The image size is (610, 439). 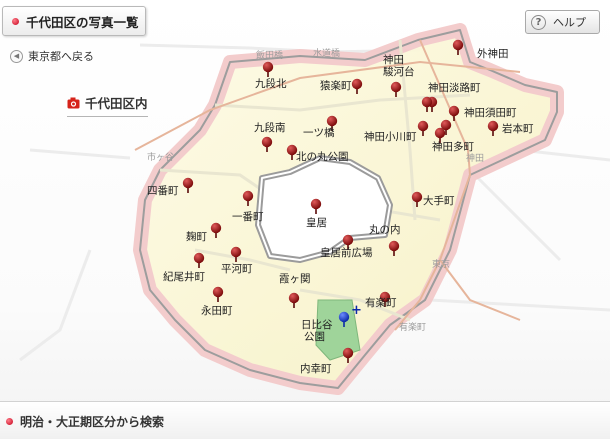 What do you see at coordinates (453, 146) in the screenshot?
I see `place-label: 神田多町` at bounding box center [453, 146].